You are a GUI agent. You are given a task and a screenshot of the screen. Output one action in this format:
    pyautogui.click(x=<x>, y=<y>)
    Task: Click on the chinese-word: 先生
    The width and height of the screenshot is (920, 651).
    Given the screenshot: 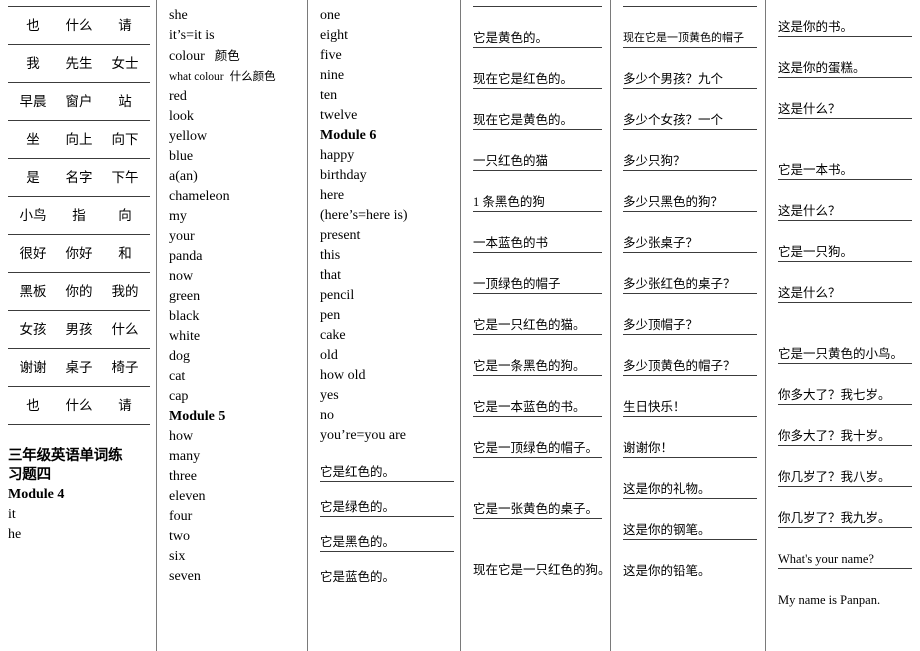 What is the action you would take?
    pyautogui.click(x=79, y=63)
    